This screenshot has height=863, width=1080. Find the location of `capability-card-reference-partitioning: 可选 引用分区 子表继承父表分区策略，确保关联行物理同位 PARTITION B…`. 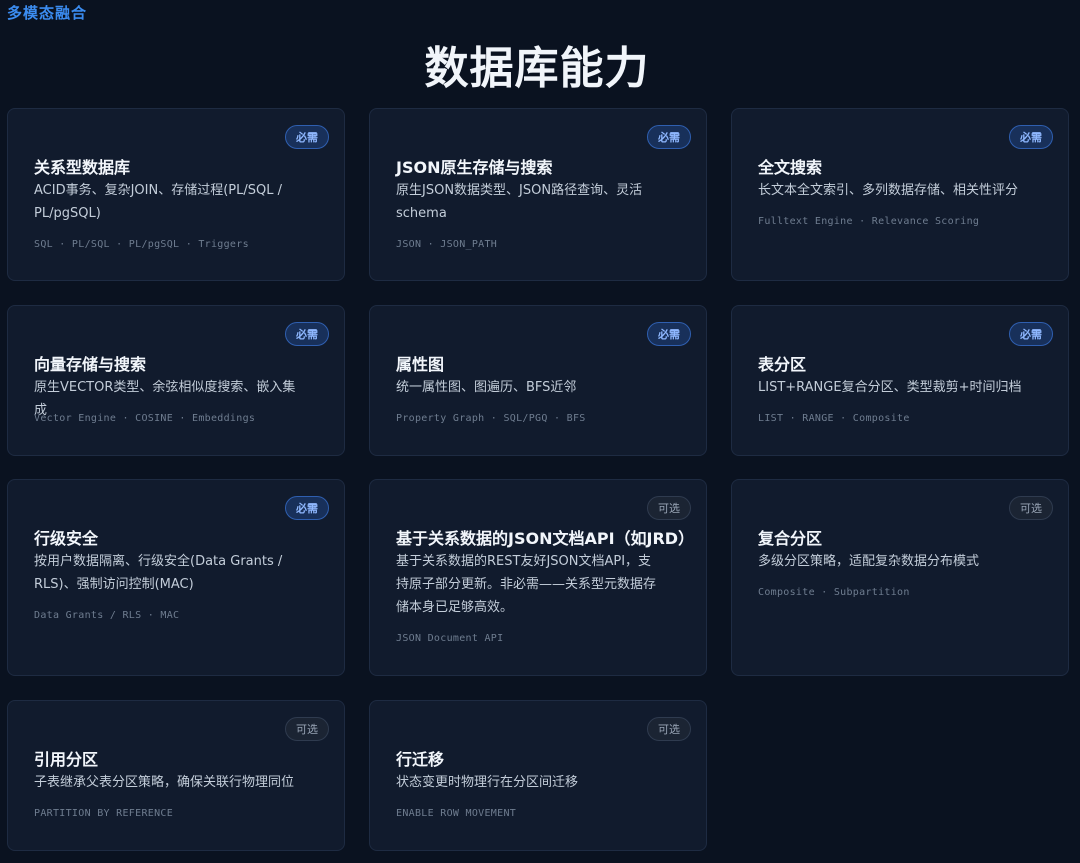

capability-card-reference-partitioning: 可选 引用分区 子表继承父表分区策略，确保关联行物理同位 PARTITION B… is located at coordinates (176, 775).